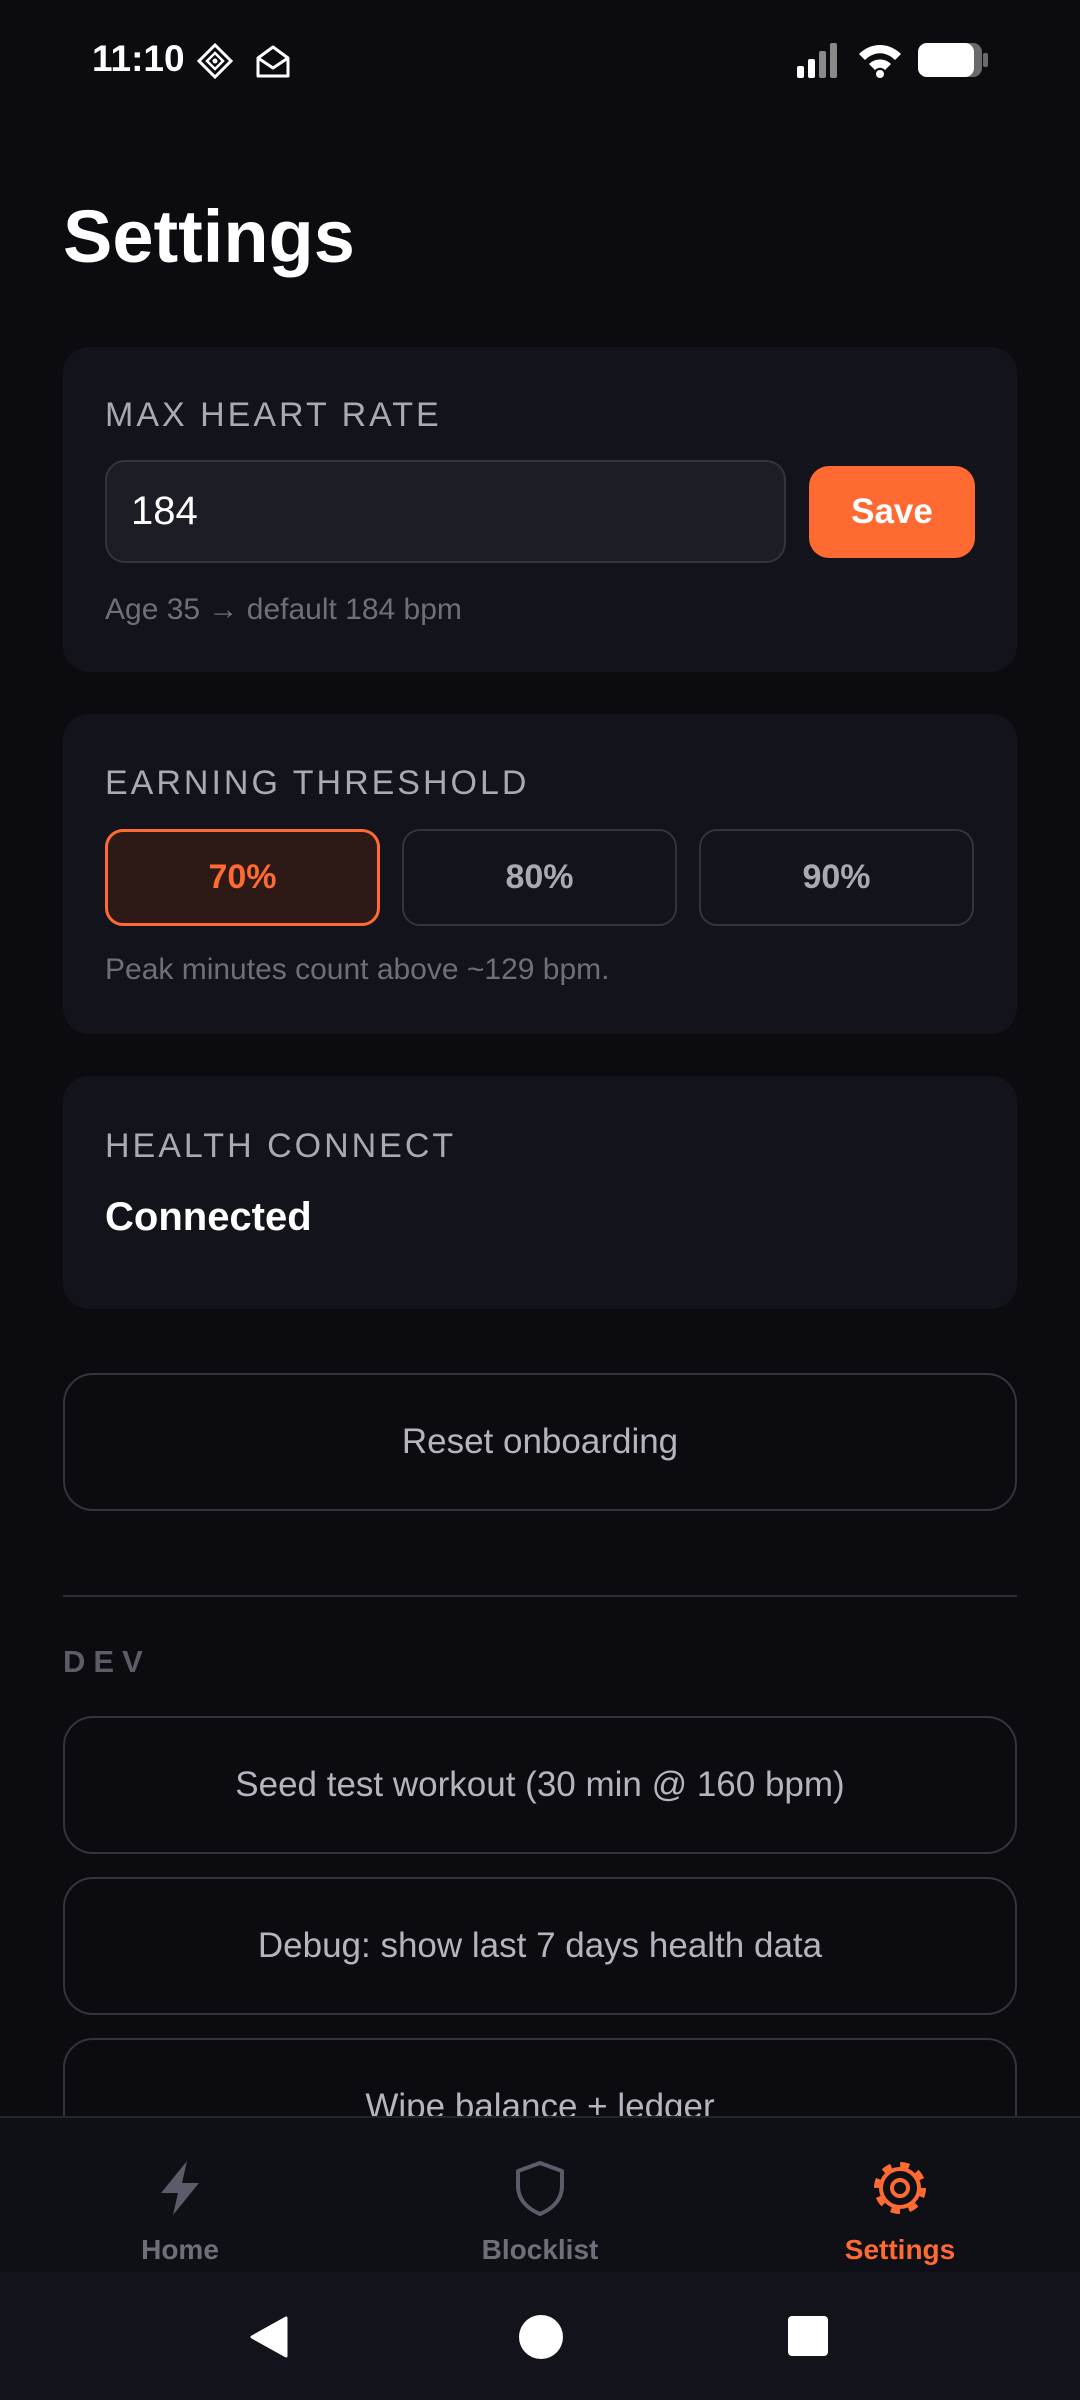 The height and width of the screenshot is (2400, 1080). What do you see at coordinates (273, 415) in the screenshot?
I see `max-heart-rate-label: MAX HEART RATE` at bounding box center [273, 415].